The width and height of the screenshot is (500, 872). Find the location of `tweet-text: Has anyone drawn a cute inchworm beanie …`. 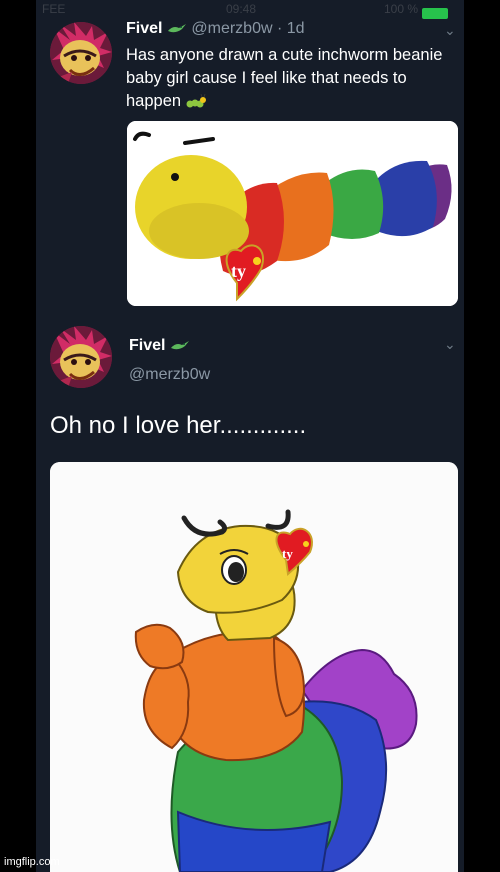

tweet-text: Has anyone drawn a cute inchworm beanie … is located at coordinates (286, 78).